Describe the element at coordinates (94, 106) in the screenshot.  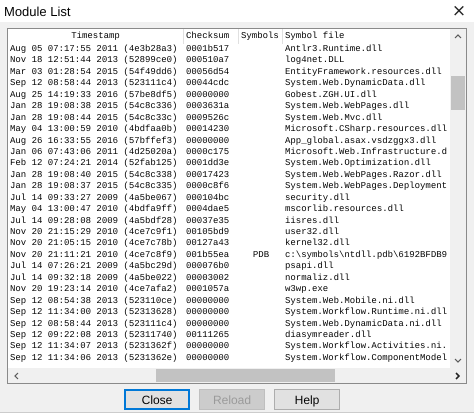
I see `table-cell: Jan 28 19:08:38 2015 (54c8c336)` at that location.